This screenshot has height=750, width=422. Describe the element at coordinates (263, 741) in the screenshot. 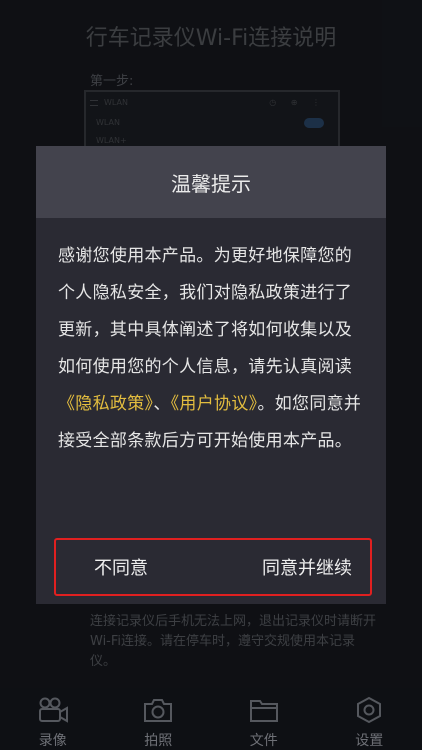

I see `tab-files-label: 文件` at that location.